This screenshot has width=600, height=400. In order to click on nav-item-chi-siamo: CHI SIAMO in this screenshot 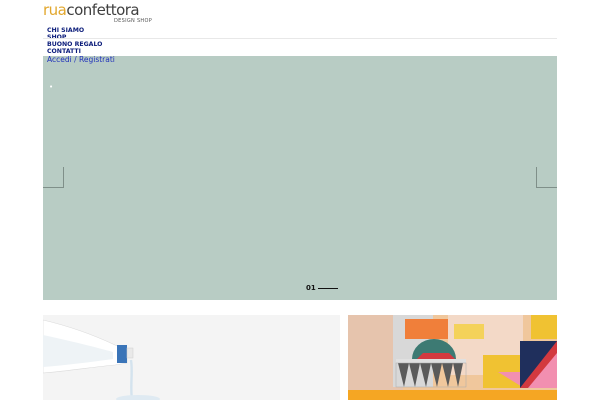, I will do `click(74, 30)`.